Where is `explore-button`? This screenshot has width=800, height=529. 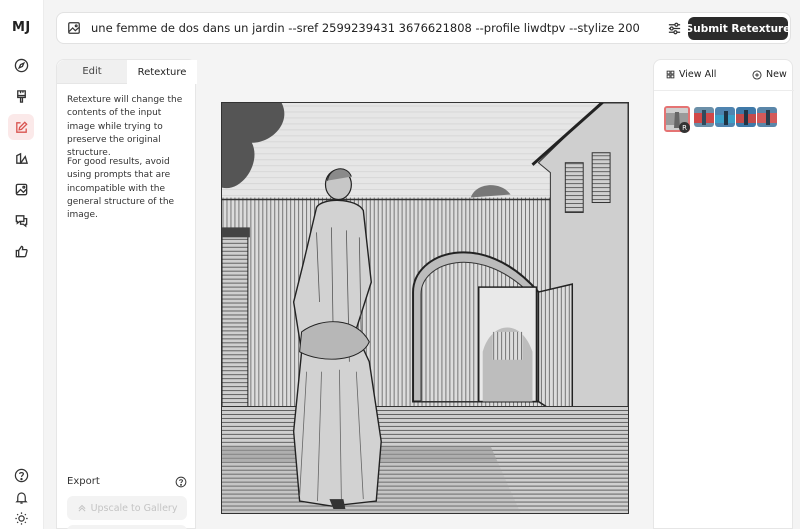
explore-button is located at coordinates (21, 65).